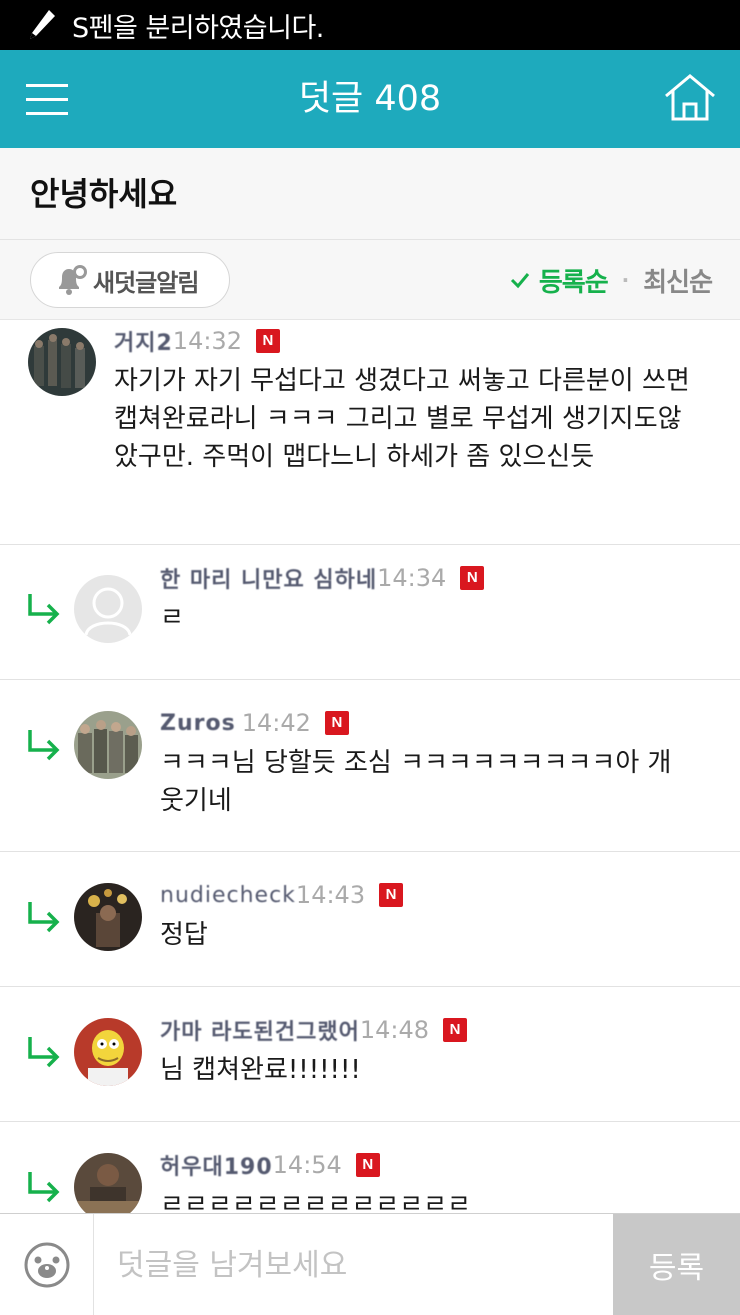  What do you see at coordinates (260, 1070) in the screenshot?
I see `comment-text: 님 캡쳐완료!!!!!!!` at bounding box center [260, 1070].